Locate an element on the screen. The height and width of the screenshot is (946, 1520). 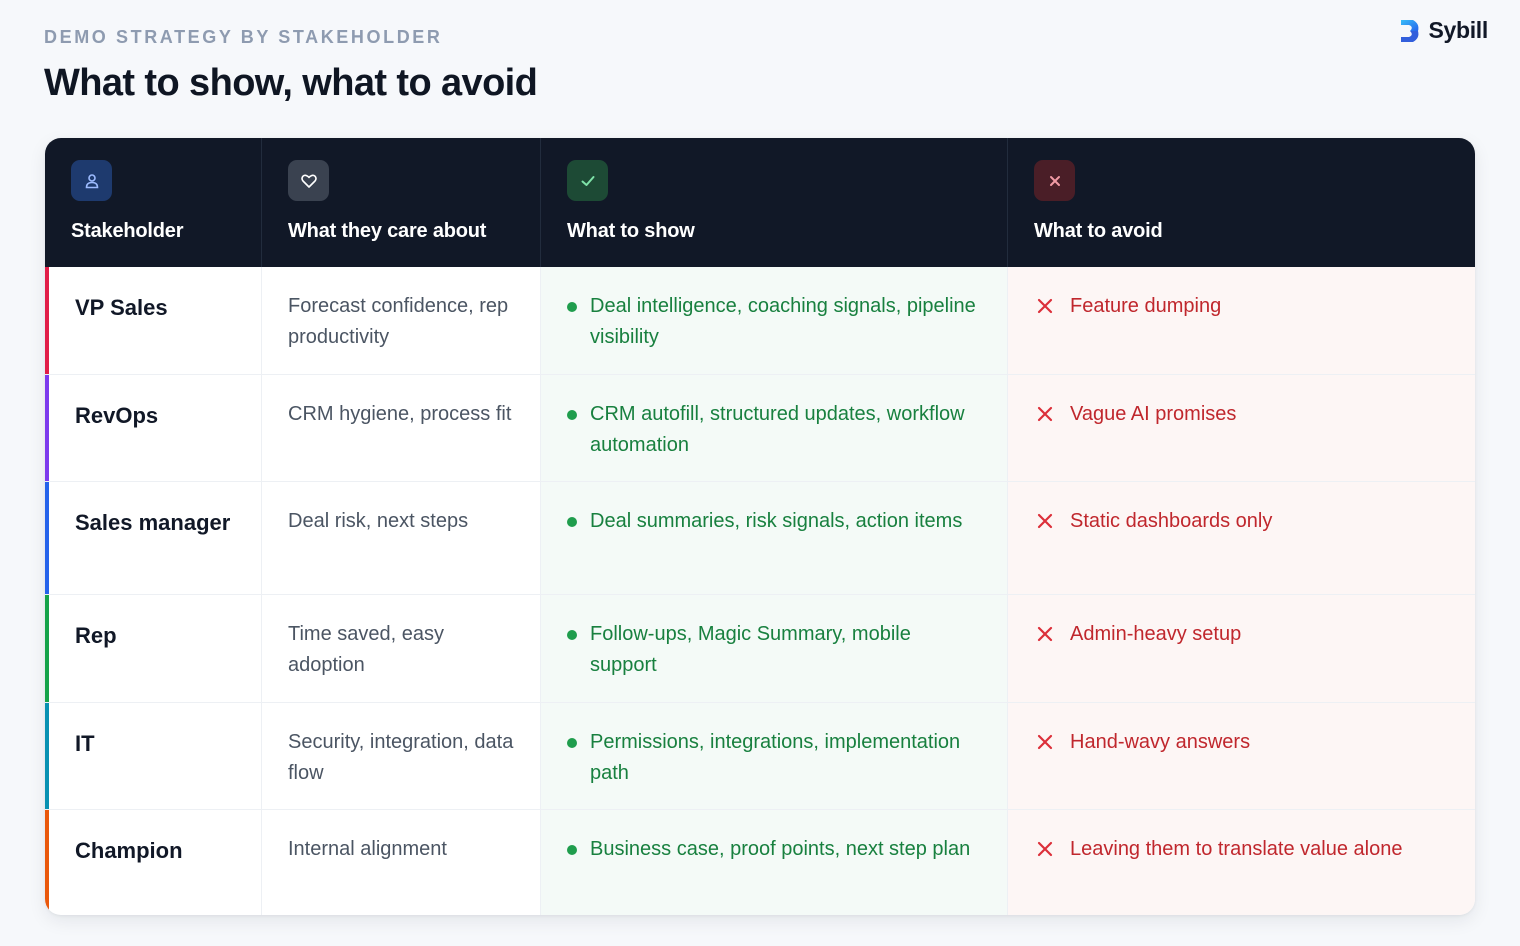
brand-name: Sybill is located at coordinates (1458, 30).